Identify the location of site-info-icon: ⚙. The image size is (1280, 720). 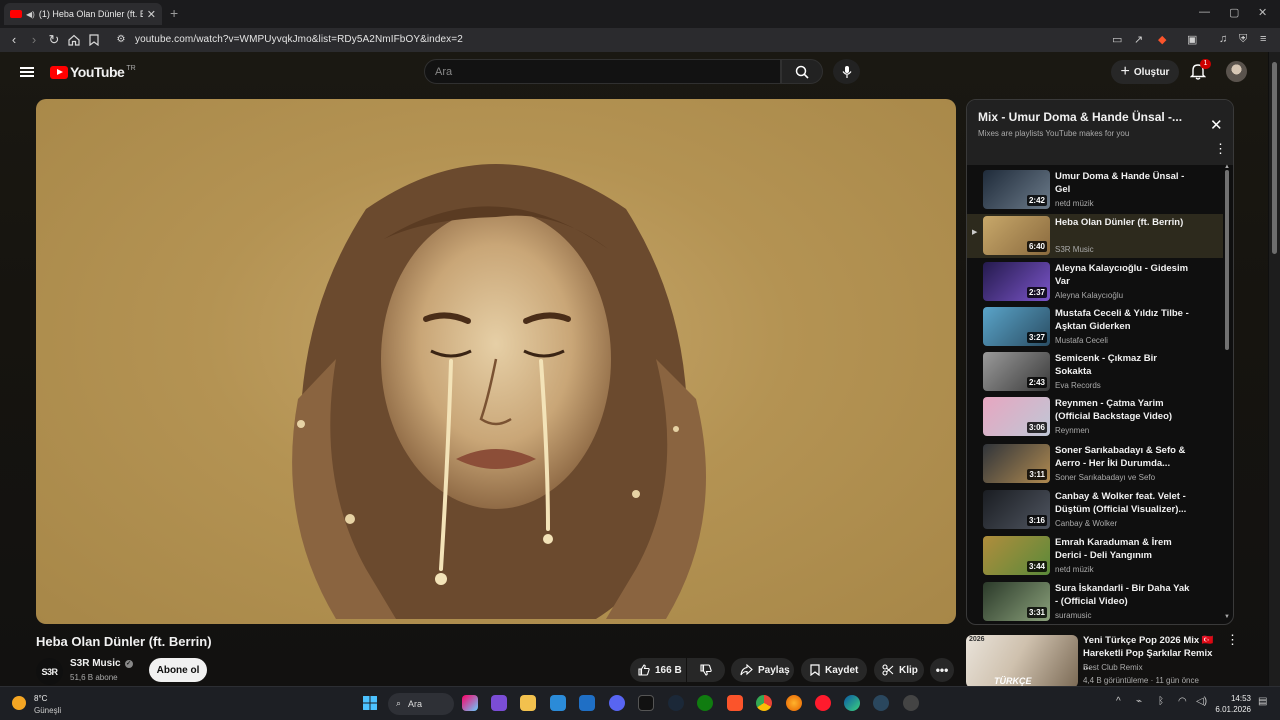
(121, 39).